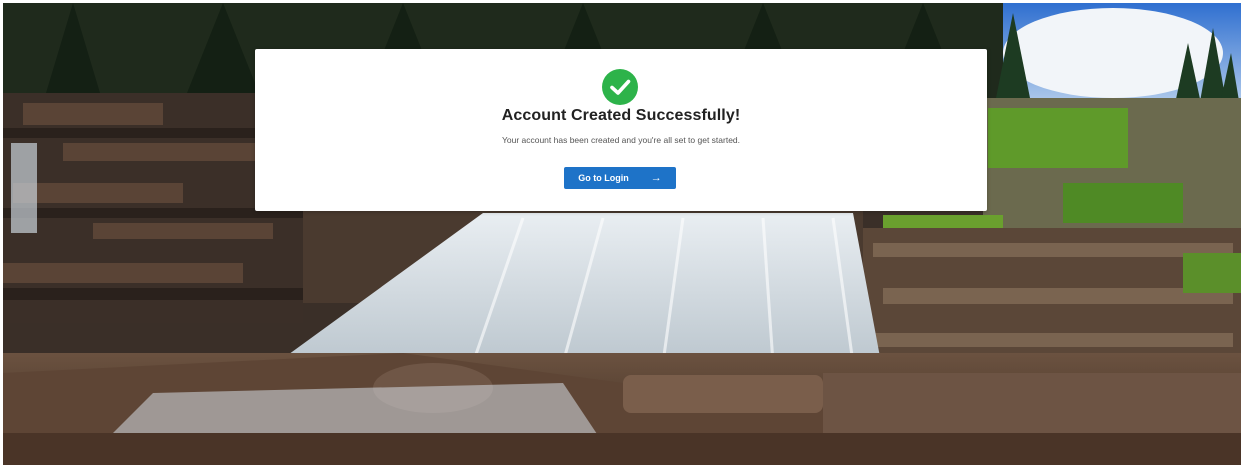 Image resolution: width=1244 pixels, height=465 pixels. What do you see at coordinates (620, 87) in the screenshot?
I see `success-check-icon` at bounding box center [620, 87].